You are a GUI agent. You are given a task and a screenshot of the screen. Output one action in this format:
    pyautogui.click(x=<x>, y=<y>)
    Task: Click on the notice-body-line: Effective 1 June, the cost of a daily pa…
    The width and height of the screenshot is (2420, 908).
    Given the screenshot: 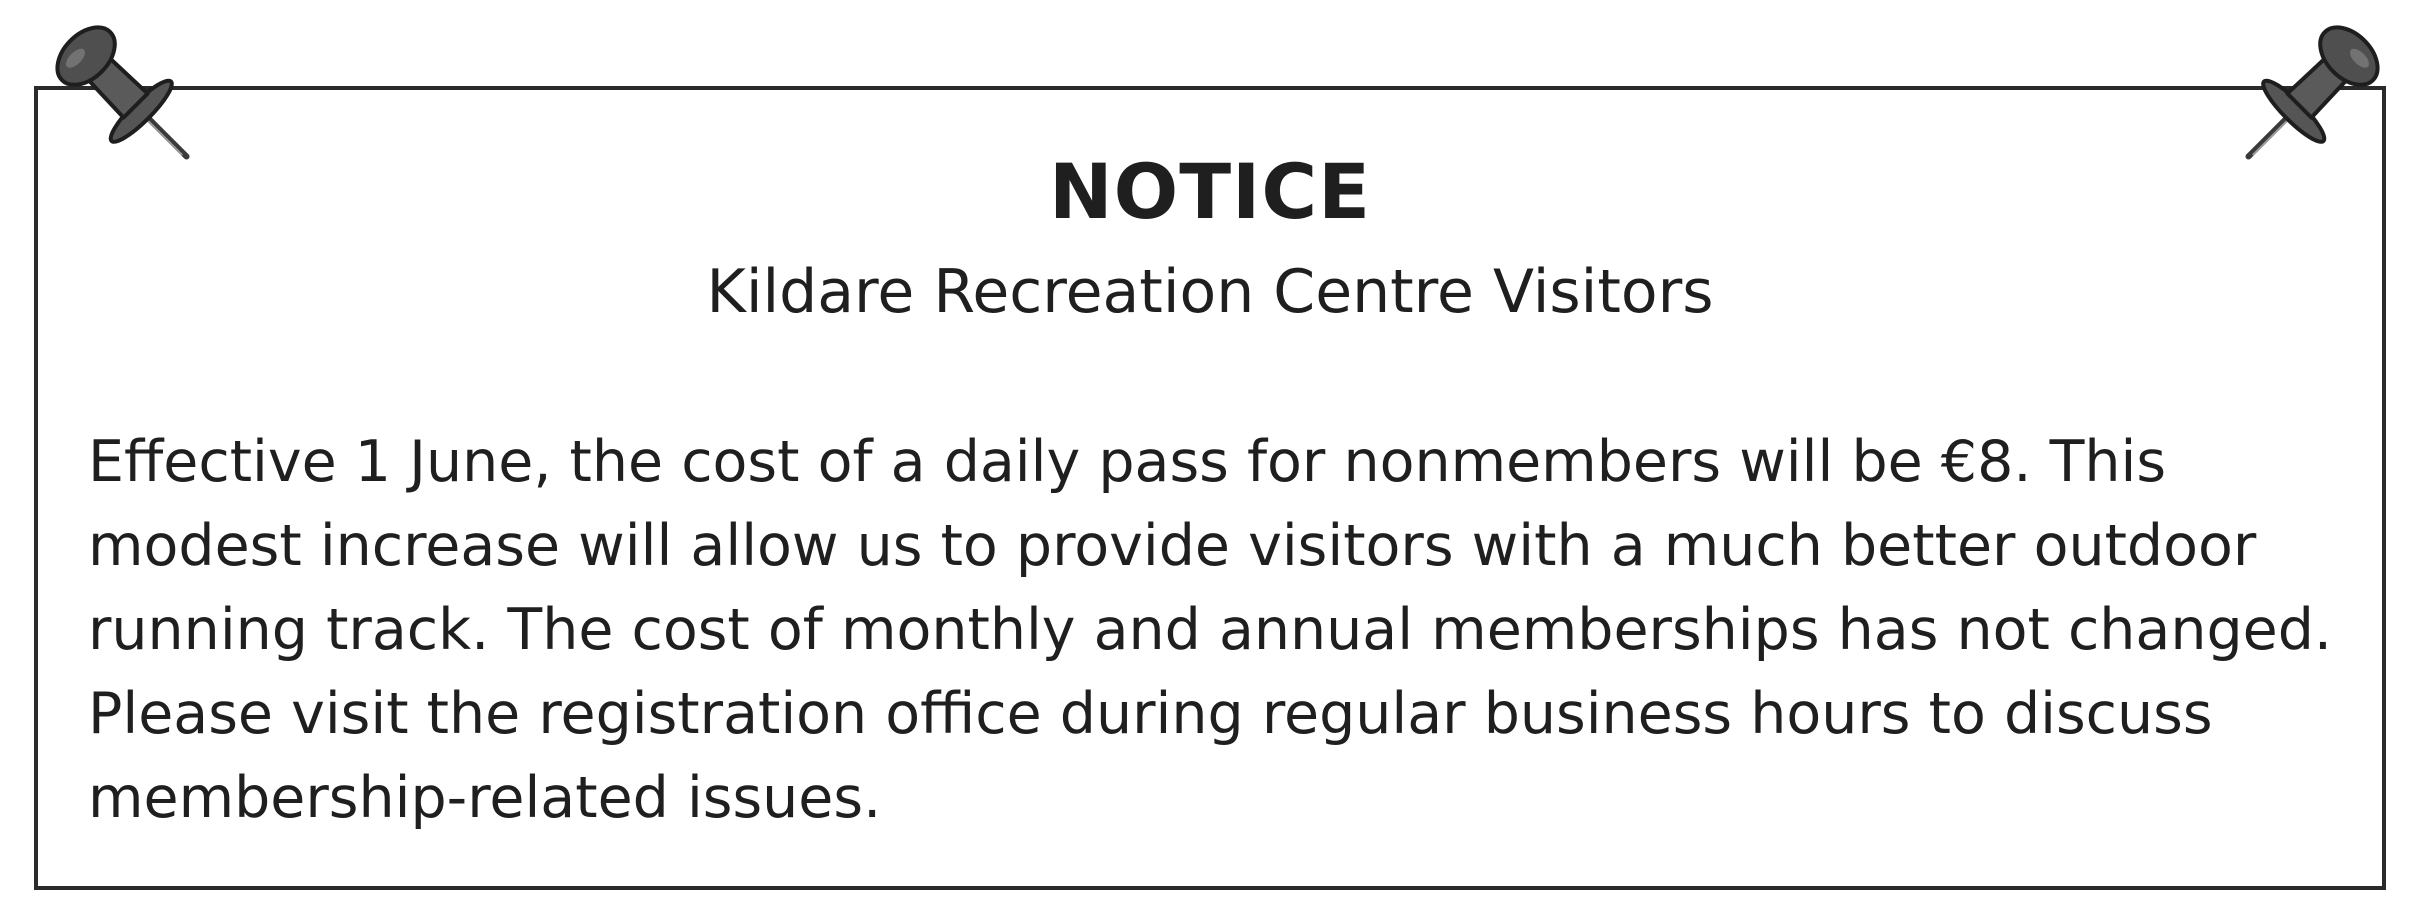 What is the action you would take?
    pyautogui.click(x=1127, y=462)
    